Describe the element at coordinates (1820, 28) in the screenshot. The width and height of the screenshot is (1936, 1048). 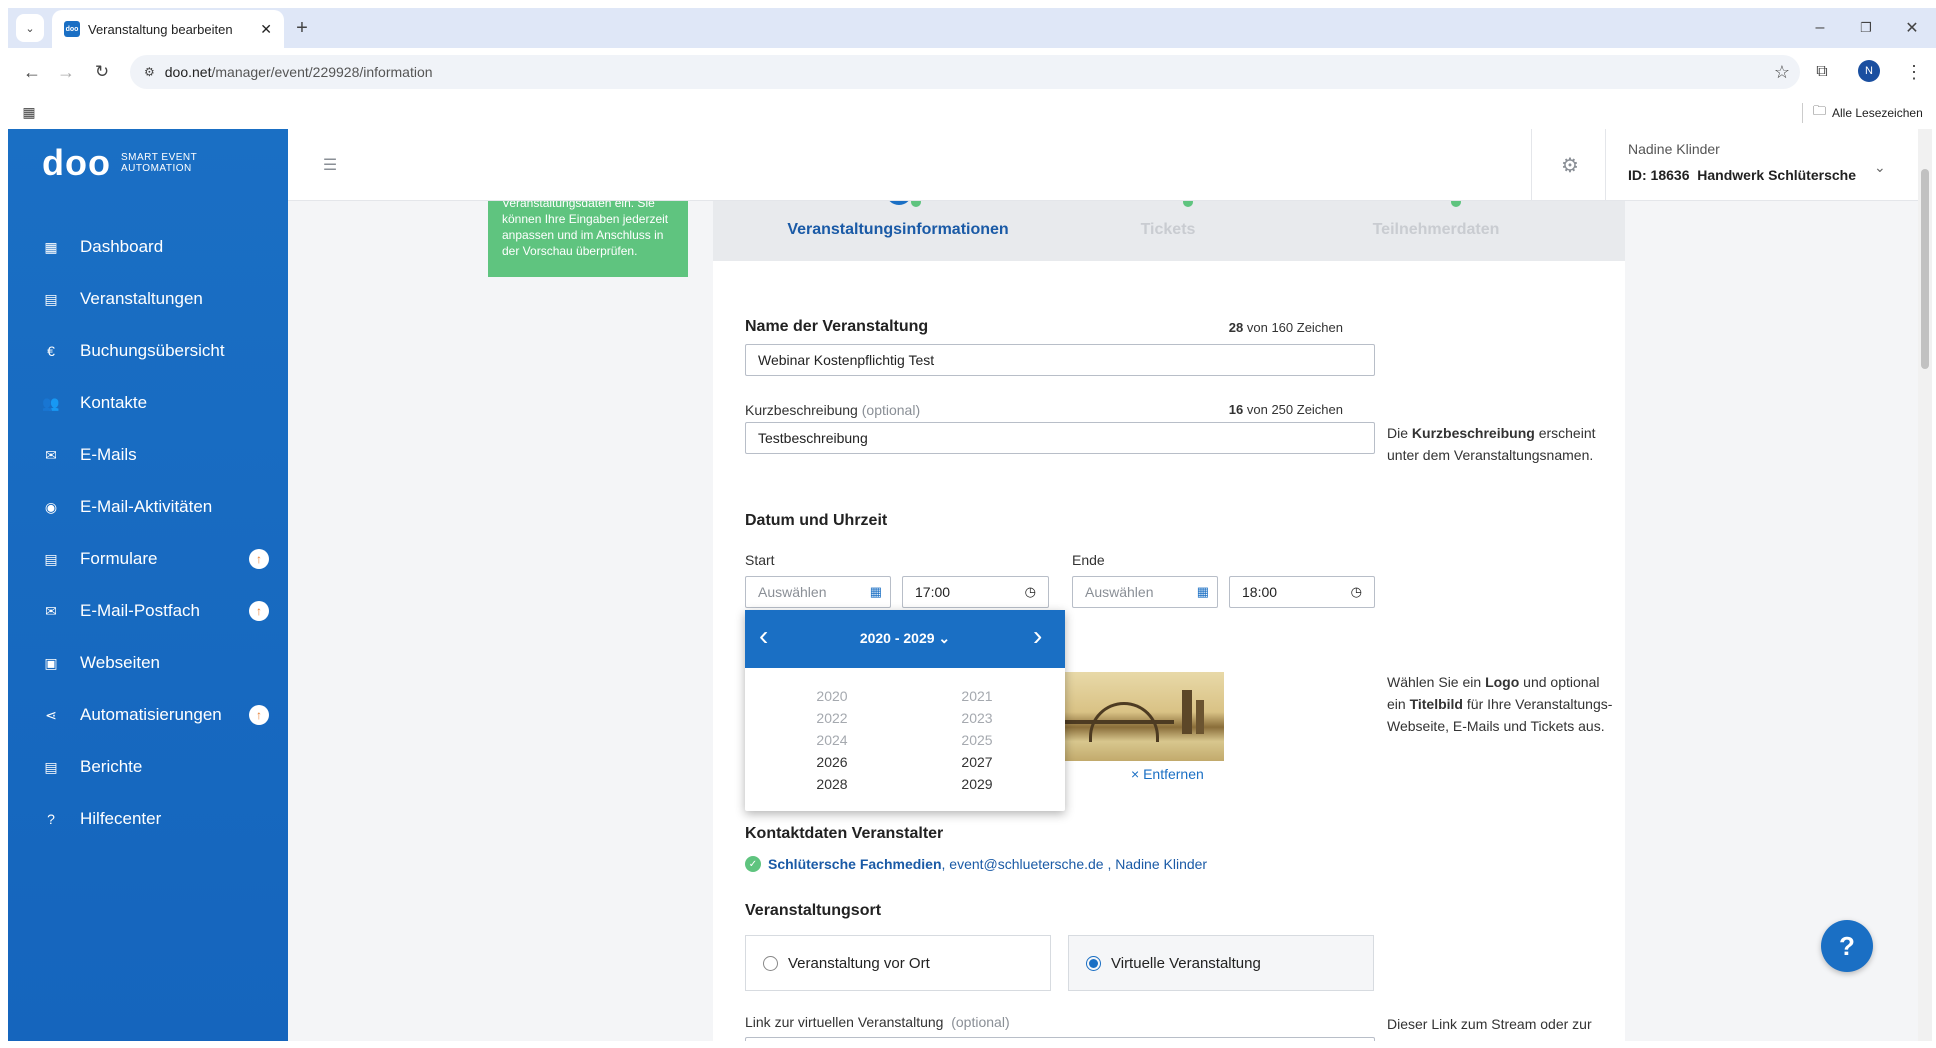
I see `minimize-icon: –` at that location.